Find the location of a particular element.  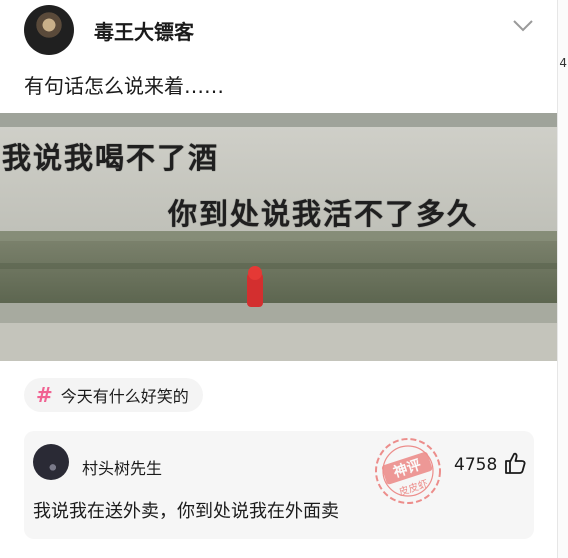

photo-caption-line-2: 你到处说我活不了多久 is located at coordinates (323, 214).